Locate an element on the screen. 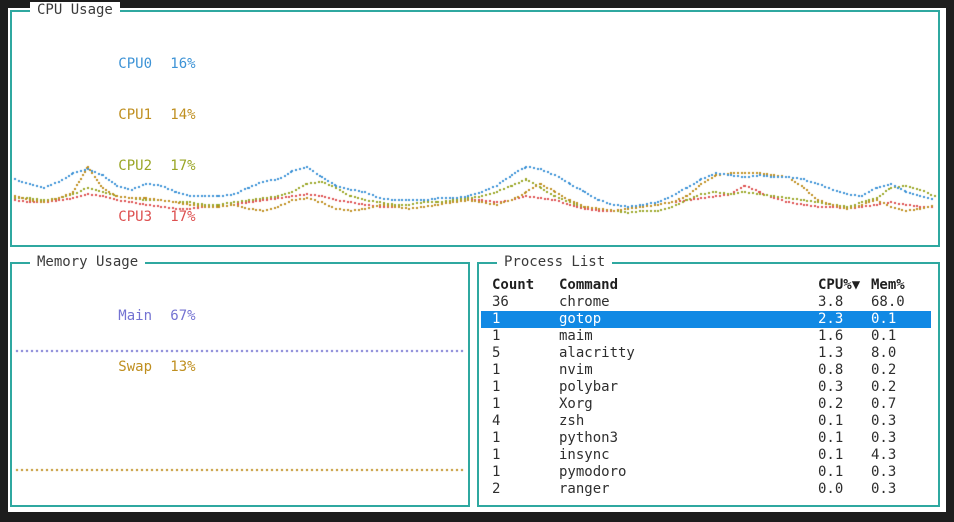  process-row-zsh: 4 zsh 0.1 0.3 is located at coordinates (706, 421).